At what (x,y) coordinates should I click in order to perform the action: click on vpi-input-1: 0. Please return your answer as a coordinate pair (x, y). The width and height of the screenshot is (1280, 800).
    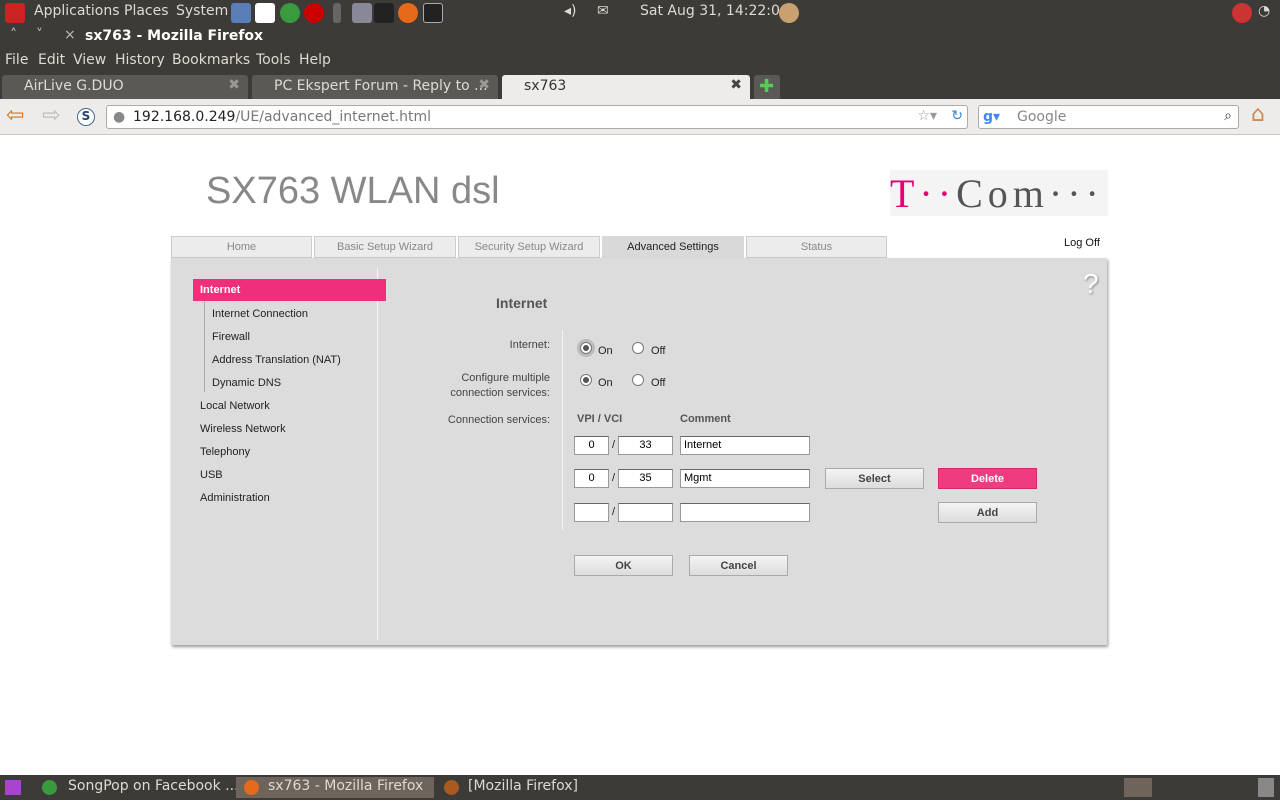
    Looking at the image, I should click on (591, 445).